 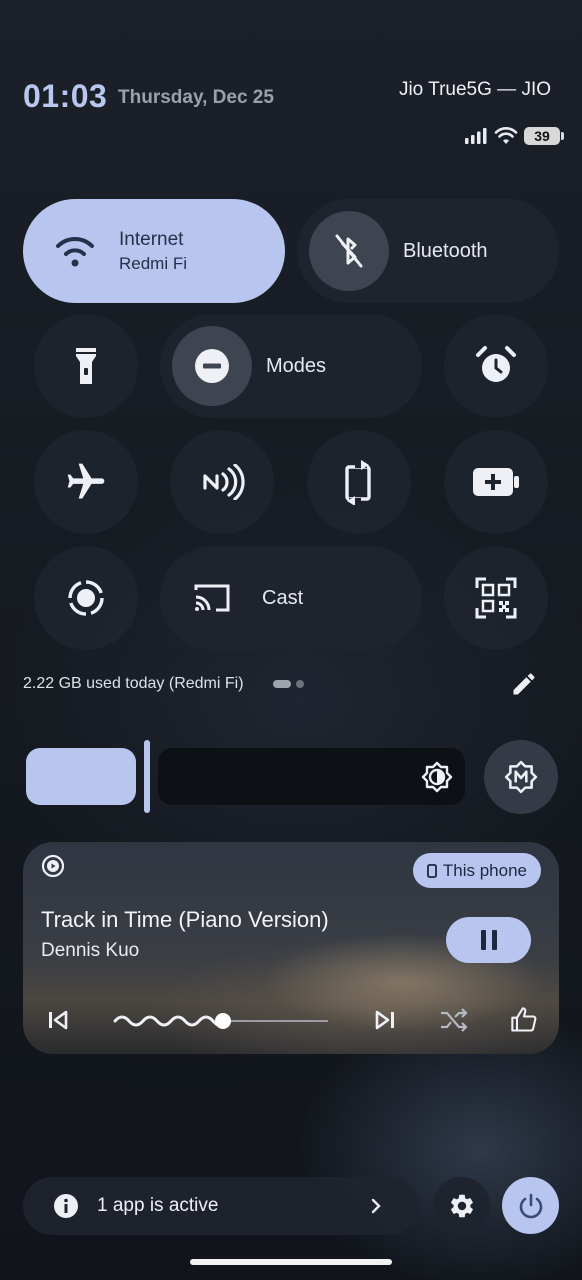 What do you see at coordinates (147, 776) in the screenshot?
I see `brightness-slider-thumb` at bounding box center [147, 776].